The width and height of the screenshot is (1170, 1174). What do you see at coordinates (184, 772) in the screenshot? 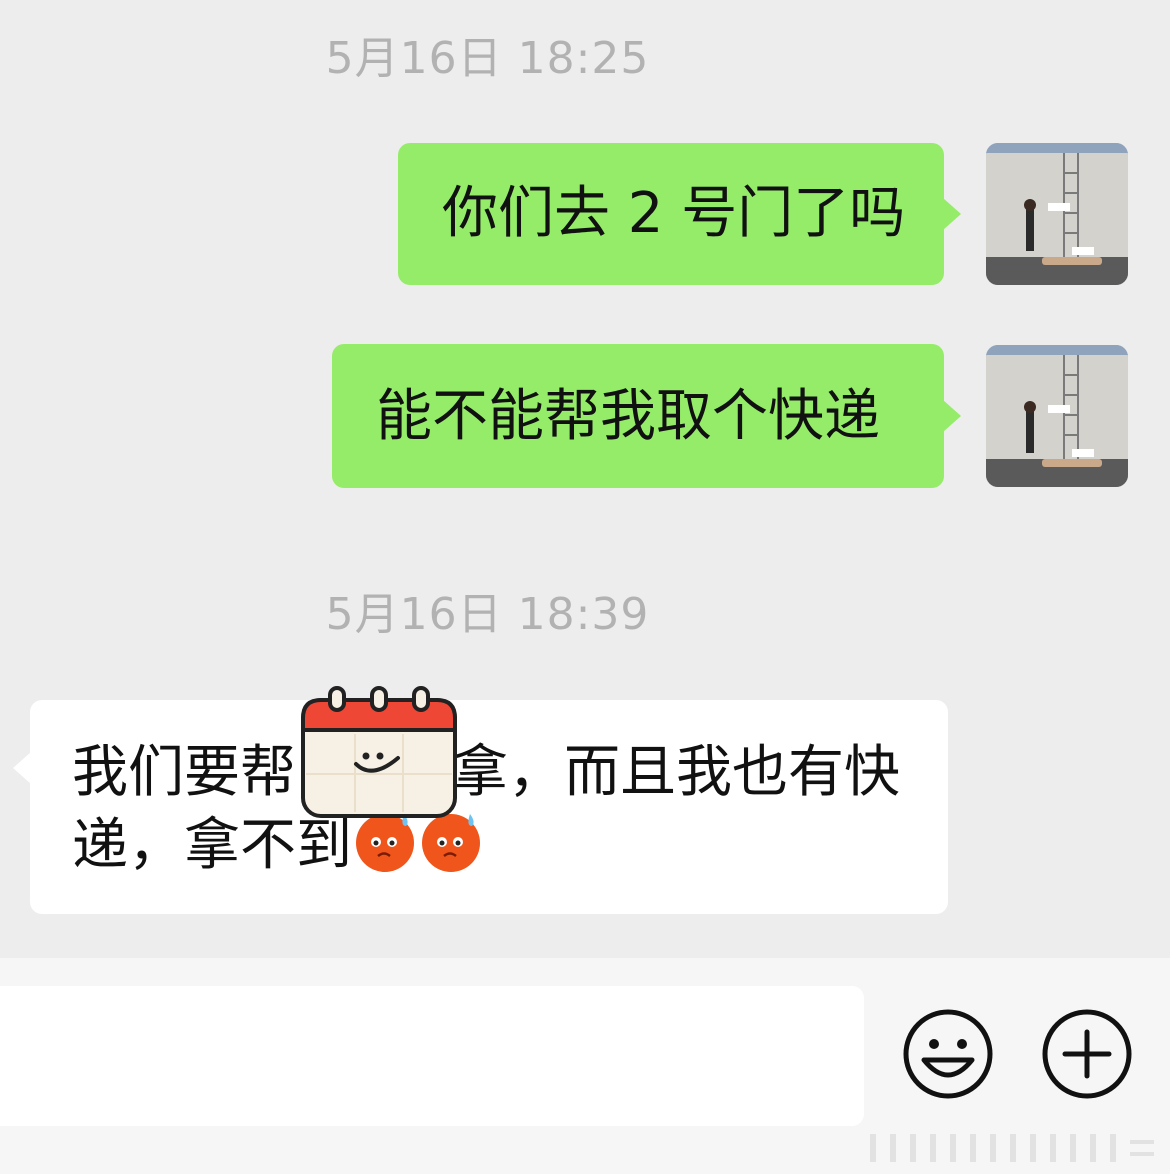
I see `message-text: 我们要帮` at bounding box center [184, 772].